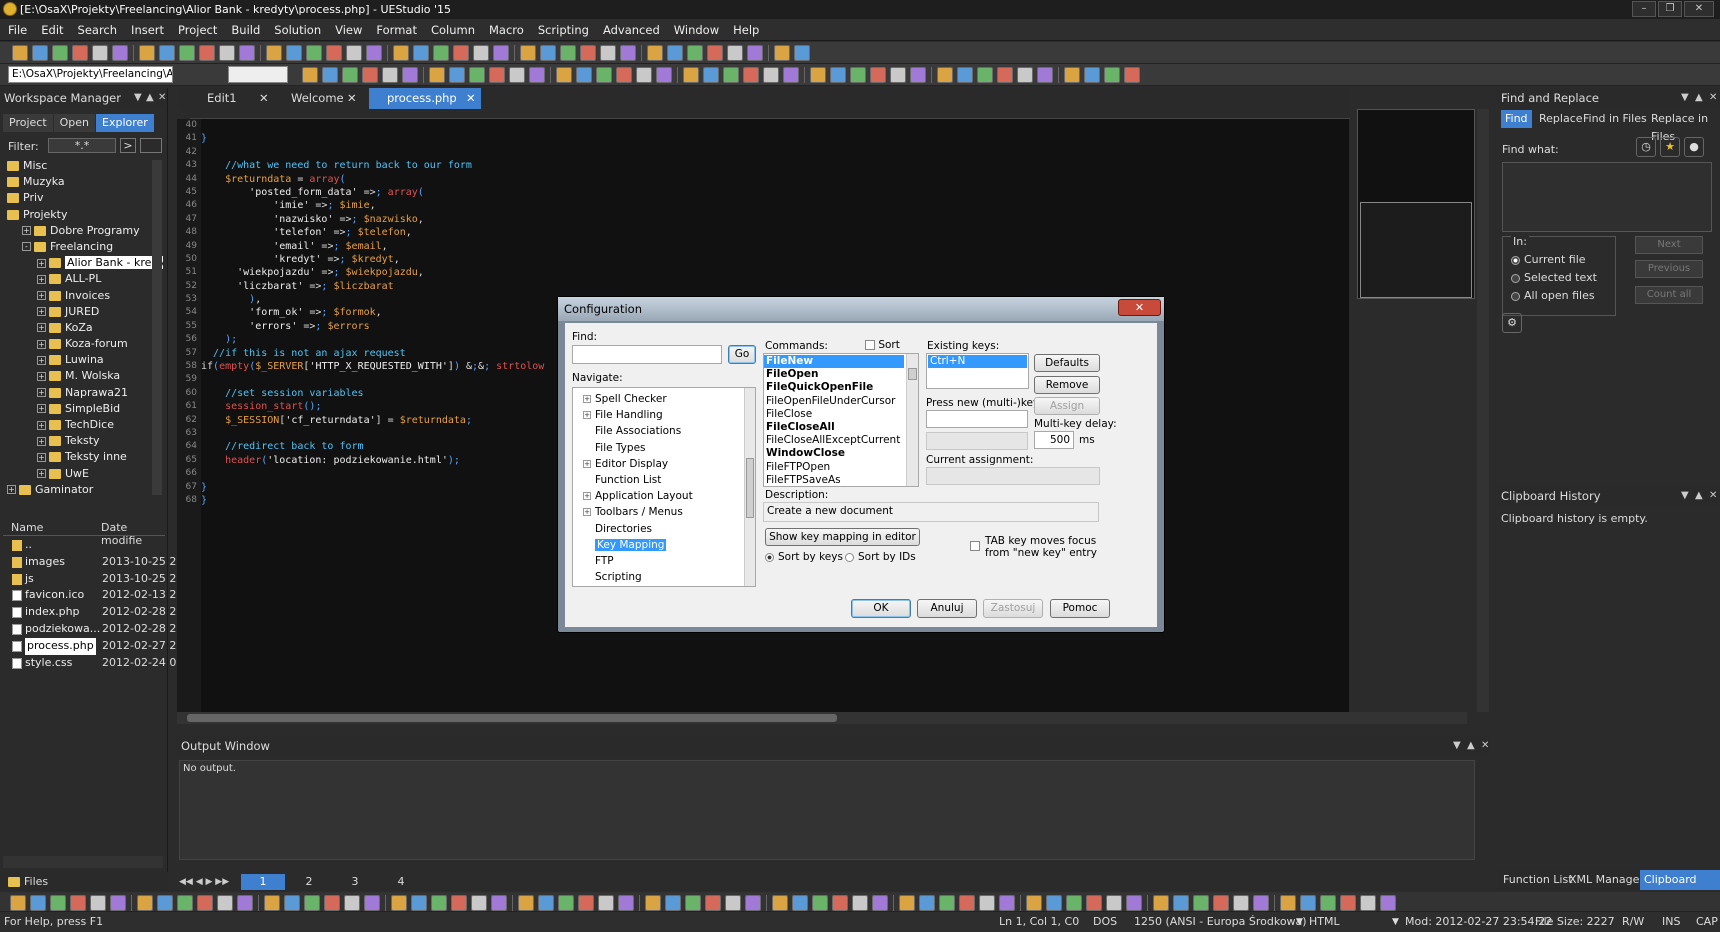  What do you see at coordinates (297, 30) in the screenshot?
I see `menu-solution: Solution` at bounding box center [297, 30].